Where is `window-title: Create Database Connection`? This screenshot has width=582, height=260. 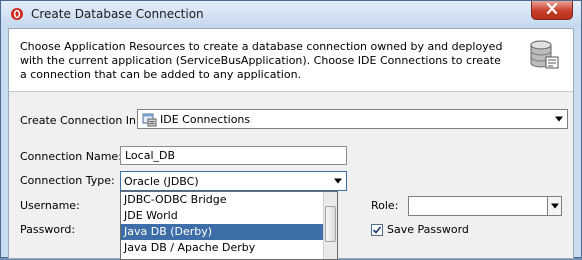 window-title: Create Database Connection is located at coordinates (117, 14).